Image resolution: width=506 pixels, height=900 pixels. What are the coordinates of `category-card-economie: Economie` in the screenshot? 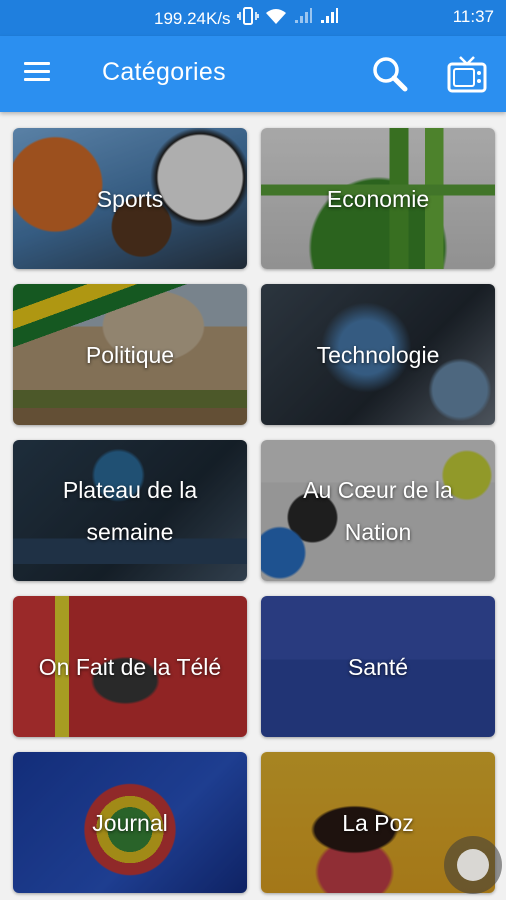 It's located at (378, 198).